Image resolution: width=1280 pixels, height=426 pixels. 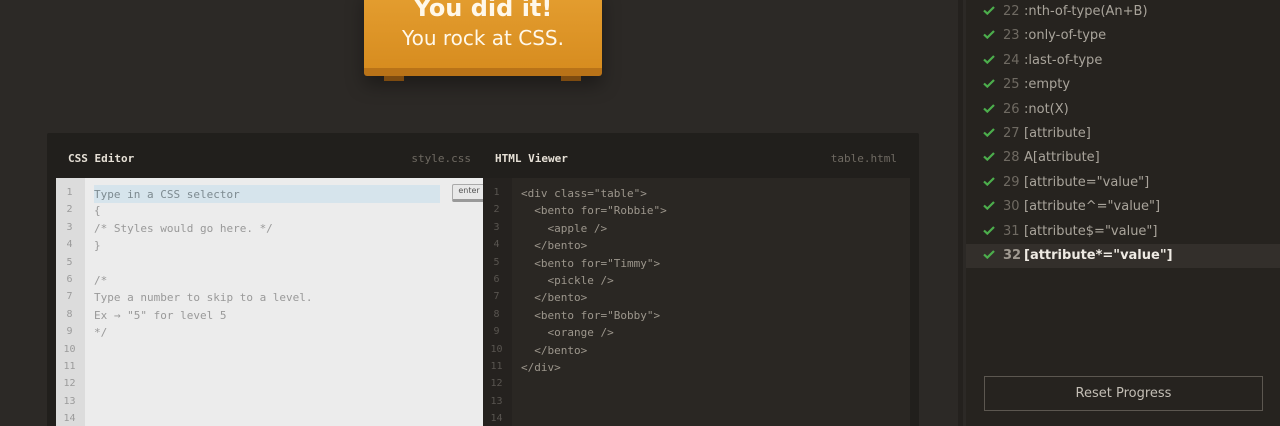 I want to click on line-number: 11, so click(x=496, y=366).